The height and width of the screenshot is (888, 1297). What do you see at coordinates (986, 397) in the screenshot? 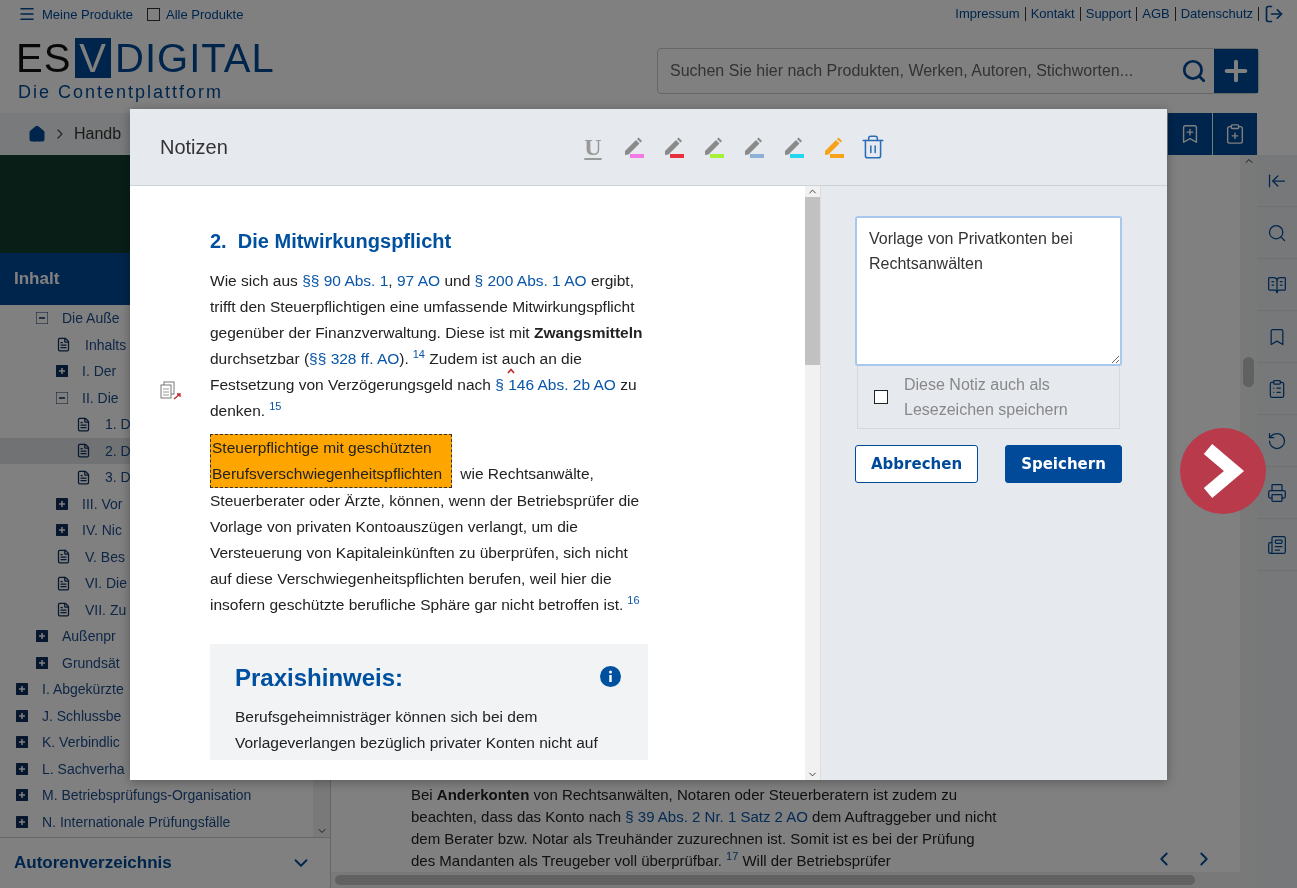
I see `checkbox-label: Diese Notiz auch als Lesezeichen speichern` at bounding box center [986, 397].